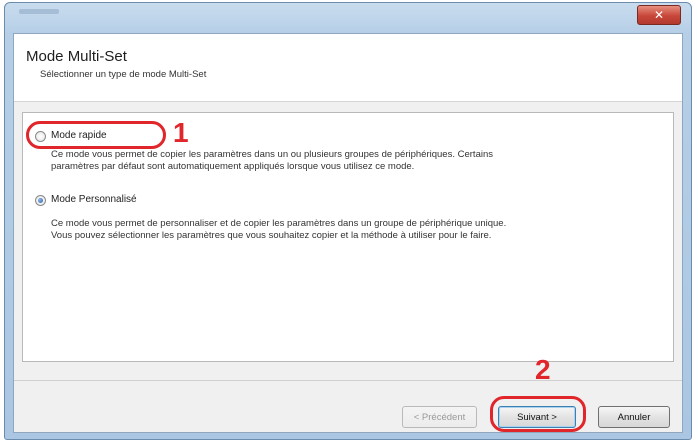  Describe the element at coordinates (40, 200) in the screenshot. I see `radio-mode-personnalise` at that location.